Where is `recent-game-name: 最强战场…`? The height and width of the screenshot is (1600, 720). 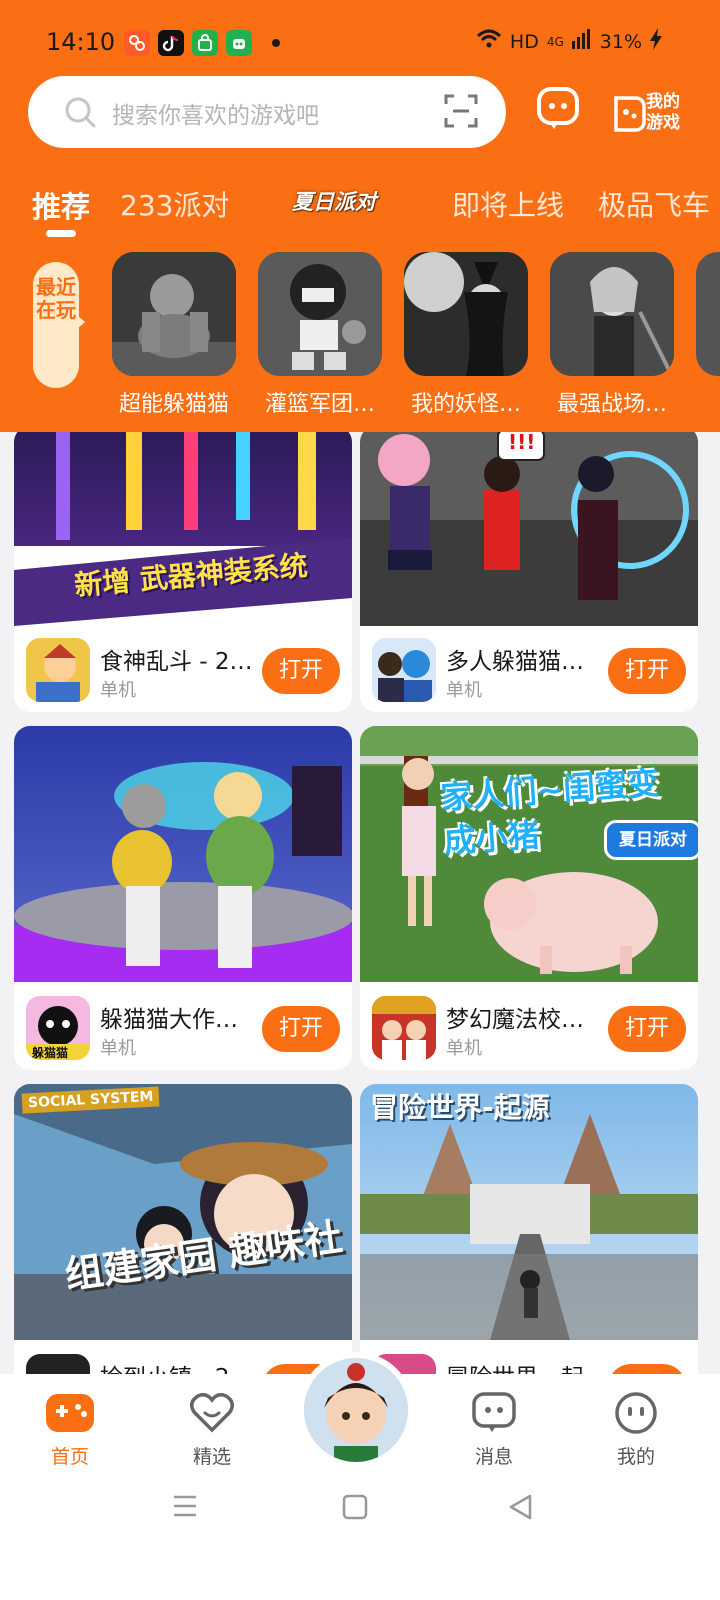 recent-game-name: 最强战场… is located at coordinates (611, 404).